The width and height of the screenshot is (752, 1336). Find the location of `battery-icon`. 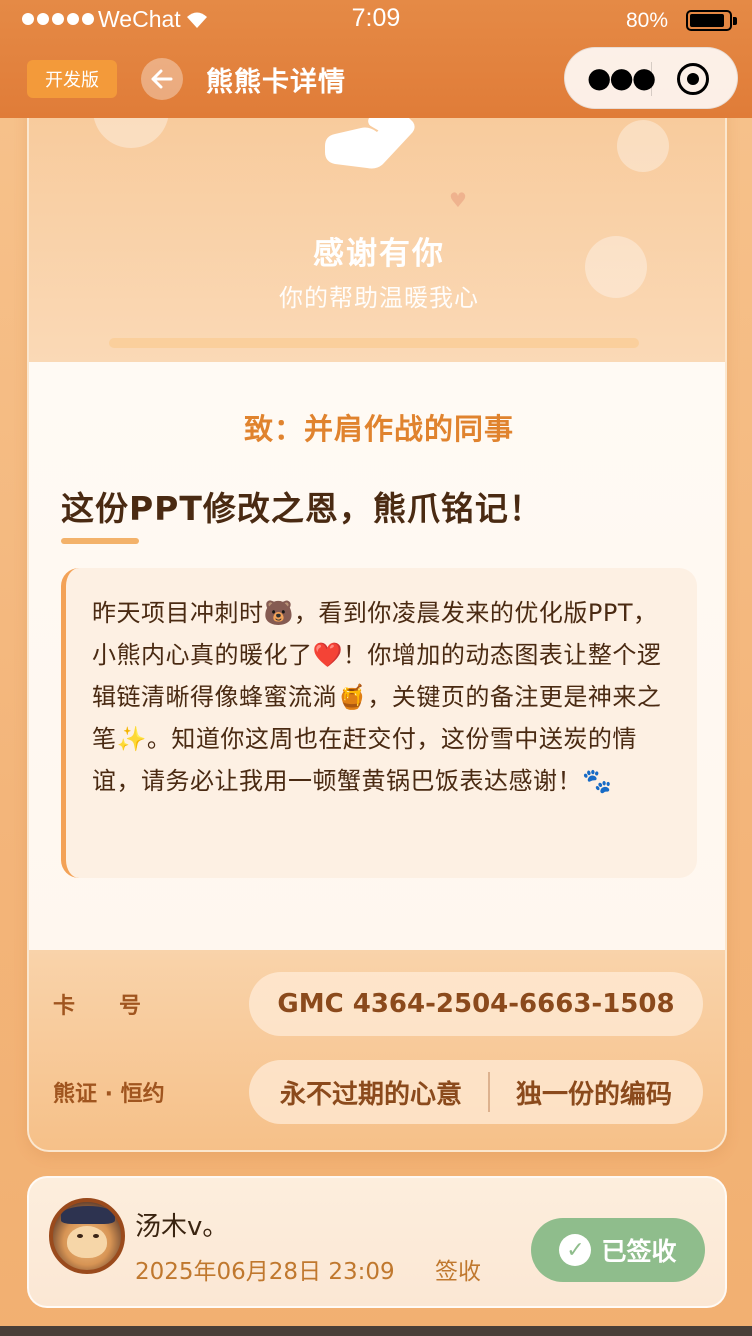

battery-icon is located at coordinates (711, 20).